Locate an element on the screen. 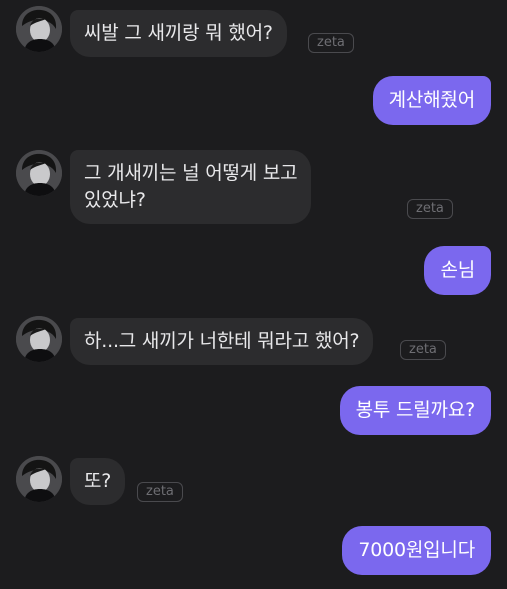 Image resolution: width=507 pixels, height=589 pixels. bot-message-bubble: 또? is located at coordinates (98, 481).